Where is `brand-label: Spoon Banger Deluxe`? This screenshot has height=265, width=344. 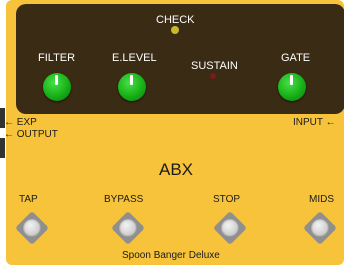 brand-label: Spoon Banger Deluxe is located at coordinates (171, 255).